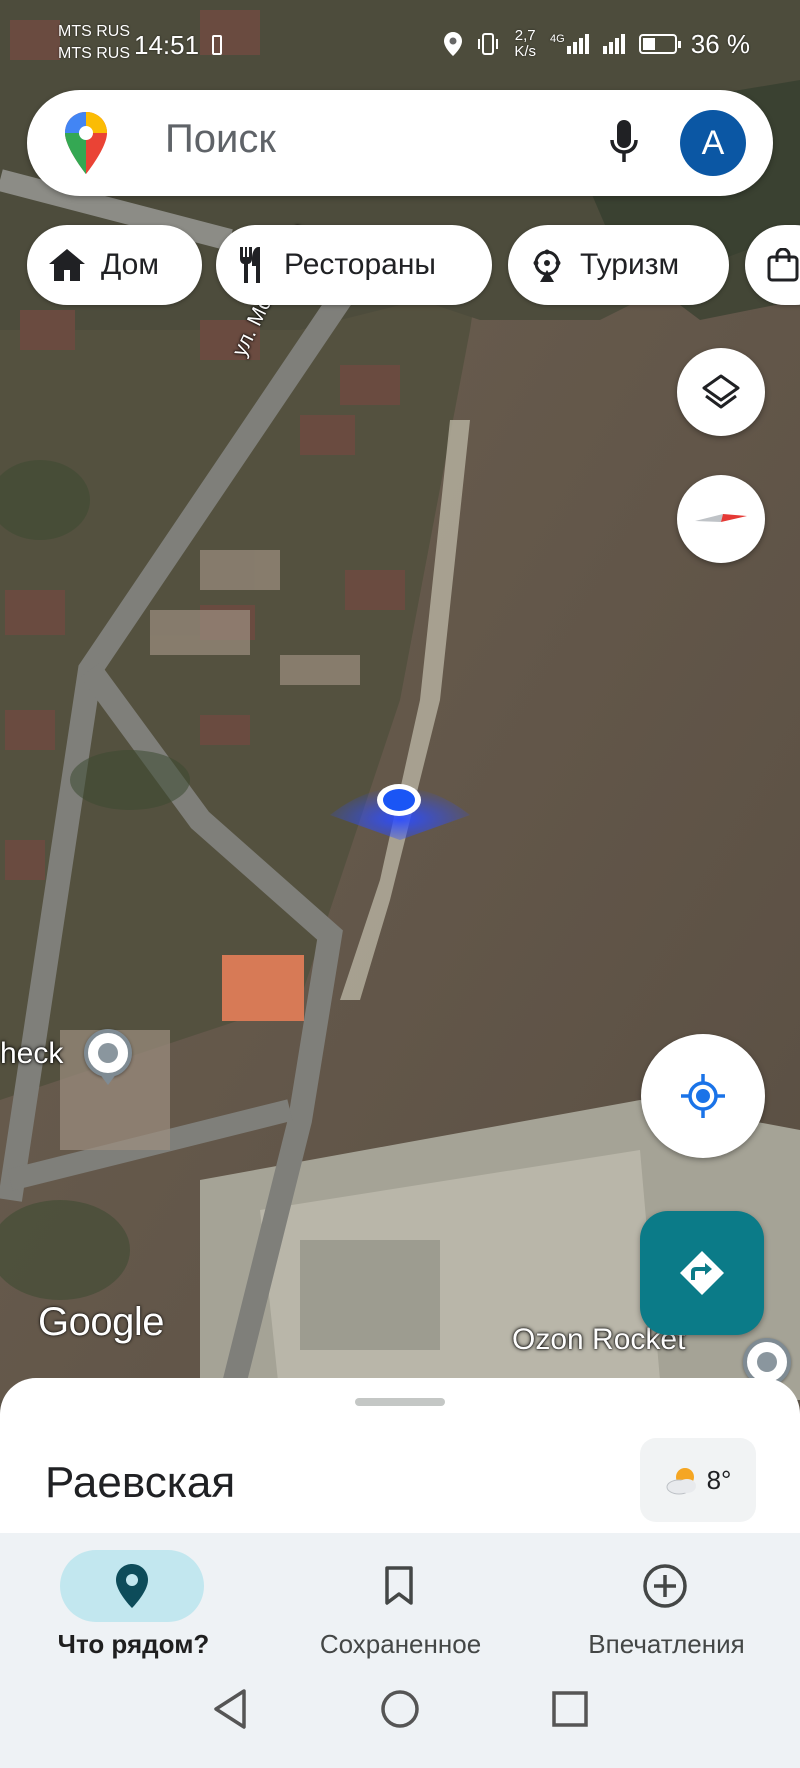 Image resolution: width=800 pixels, height=1768 pixels. What do you see at coordinates (400, 143) in the screenshot?
I see `search-bar: Поиск A` at bounding box center [400, 143].